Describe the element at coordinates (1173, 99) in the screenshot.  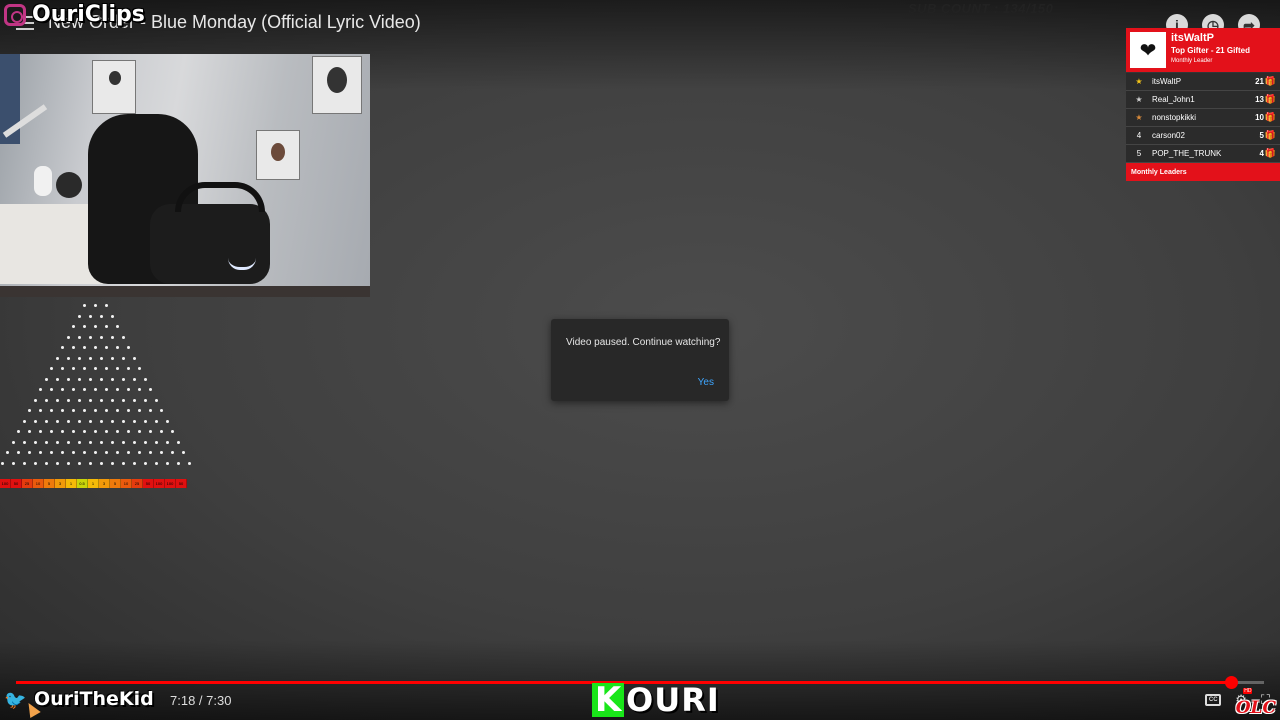
I see `leaderboard-username: Real_John1` at that location.